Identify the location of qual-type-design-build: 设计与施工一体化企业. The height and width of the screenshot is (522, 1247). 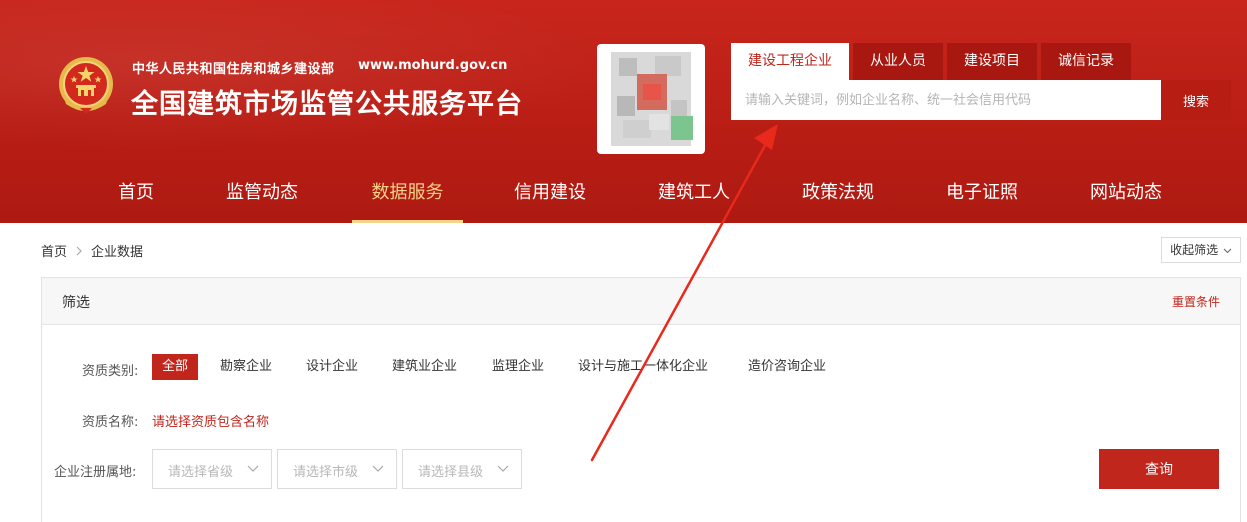
(643, 367).